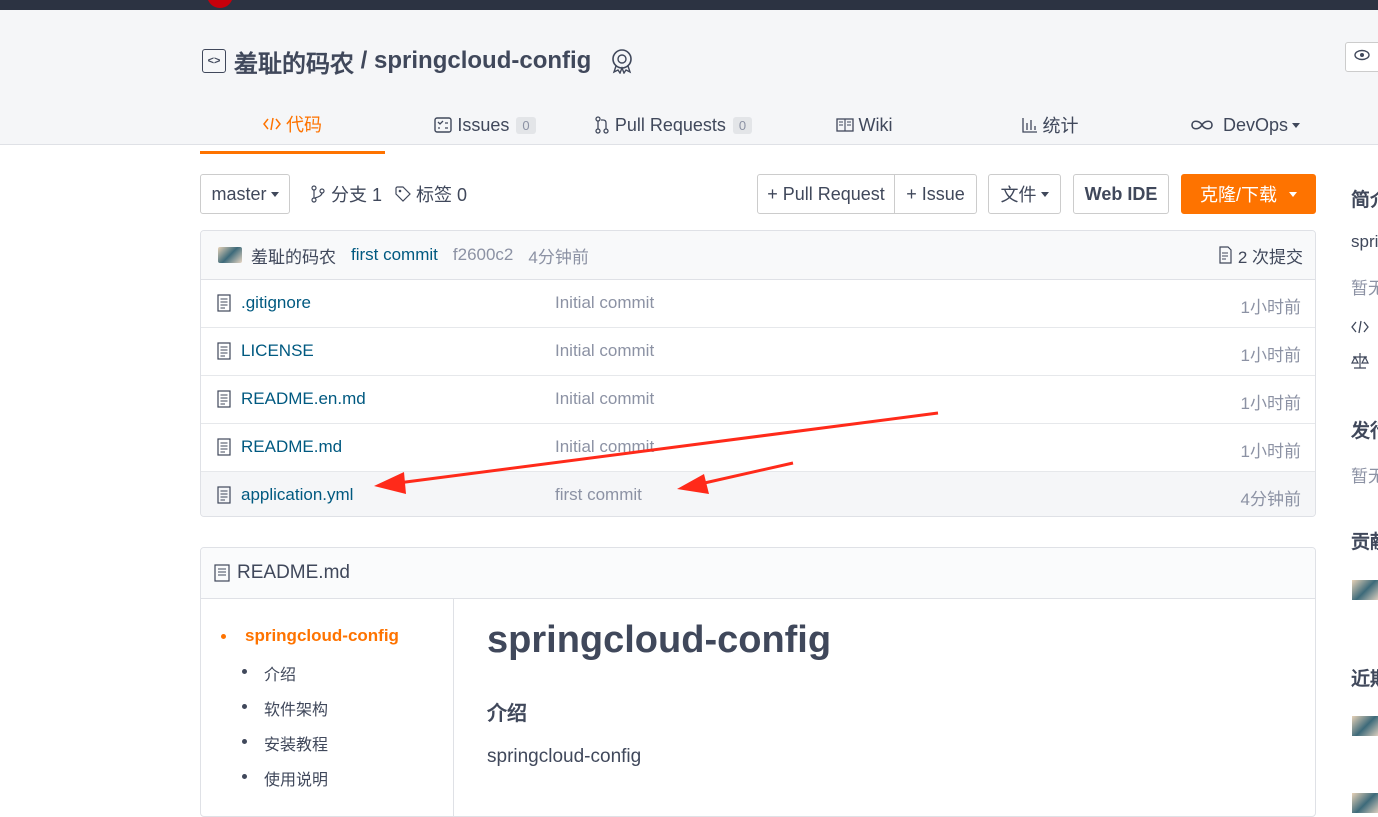  What do you see at coordinates (1364, 431) in the screenshot?
I see `releases-heading: 发行` at bounding box center [1364, 431].